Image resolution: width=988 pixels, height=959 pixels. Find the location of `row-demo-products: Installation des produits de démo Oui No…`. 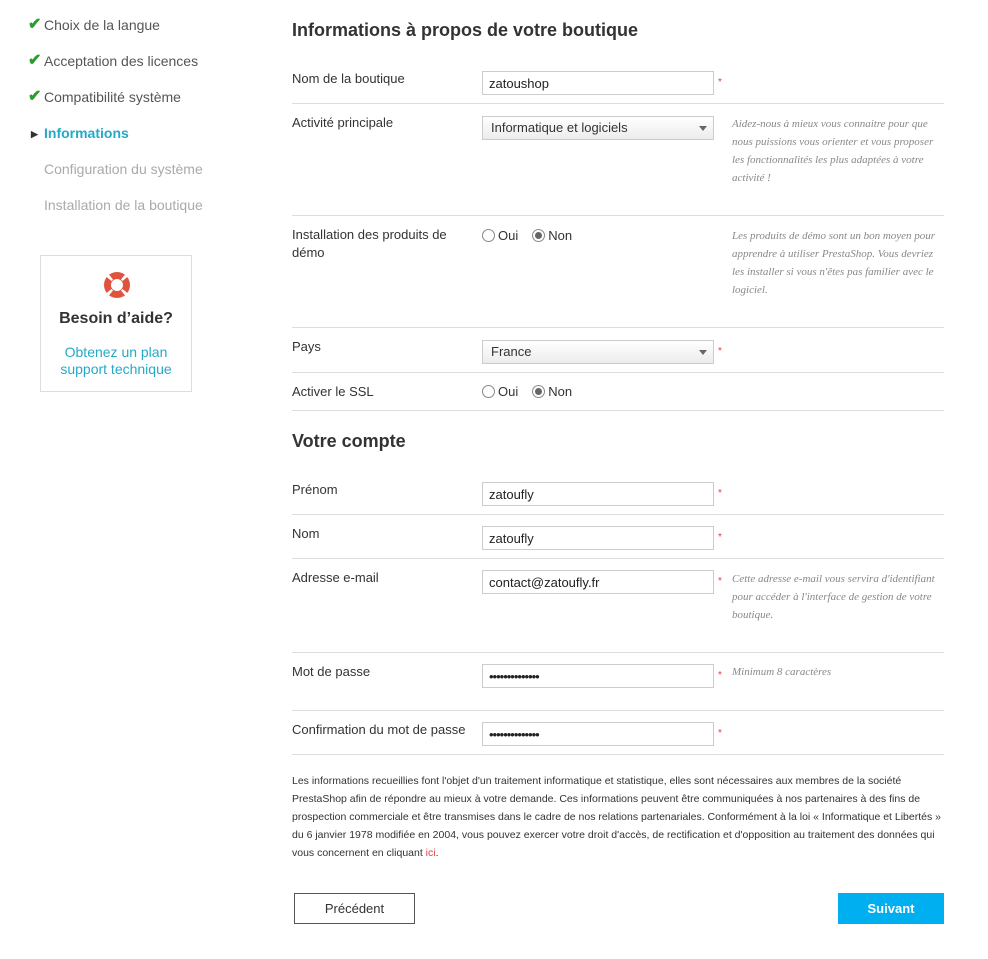

row-demo-products: Installation des produits de démo Oui No… is located at coordinates (618, 272).